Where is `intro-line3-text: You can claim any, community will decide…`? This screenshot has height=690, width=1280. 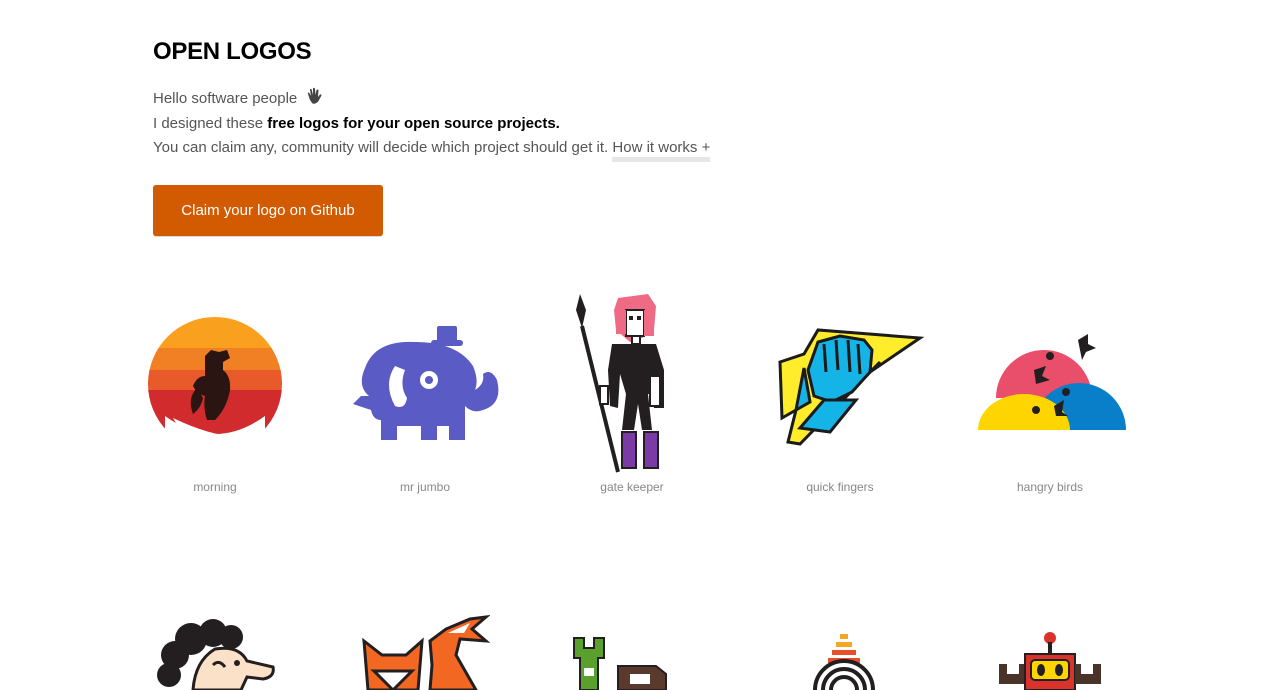
intro-line3-text: You can claim any, community will decide… is located at coordinates (383, 147).